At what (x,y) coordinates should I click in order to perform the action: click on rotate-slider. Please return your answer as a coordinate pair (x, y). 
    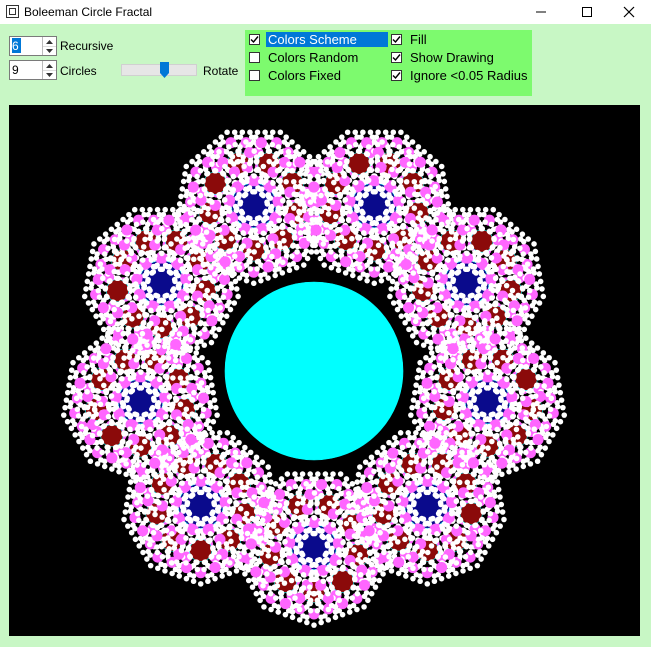
    Looking at the image, I should click on (159, 70).